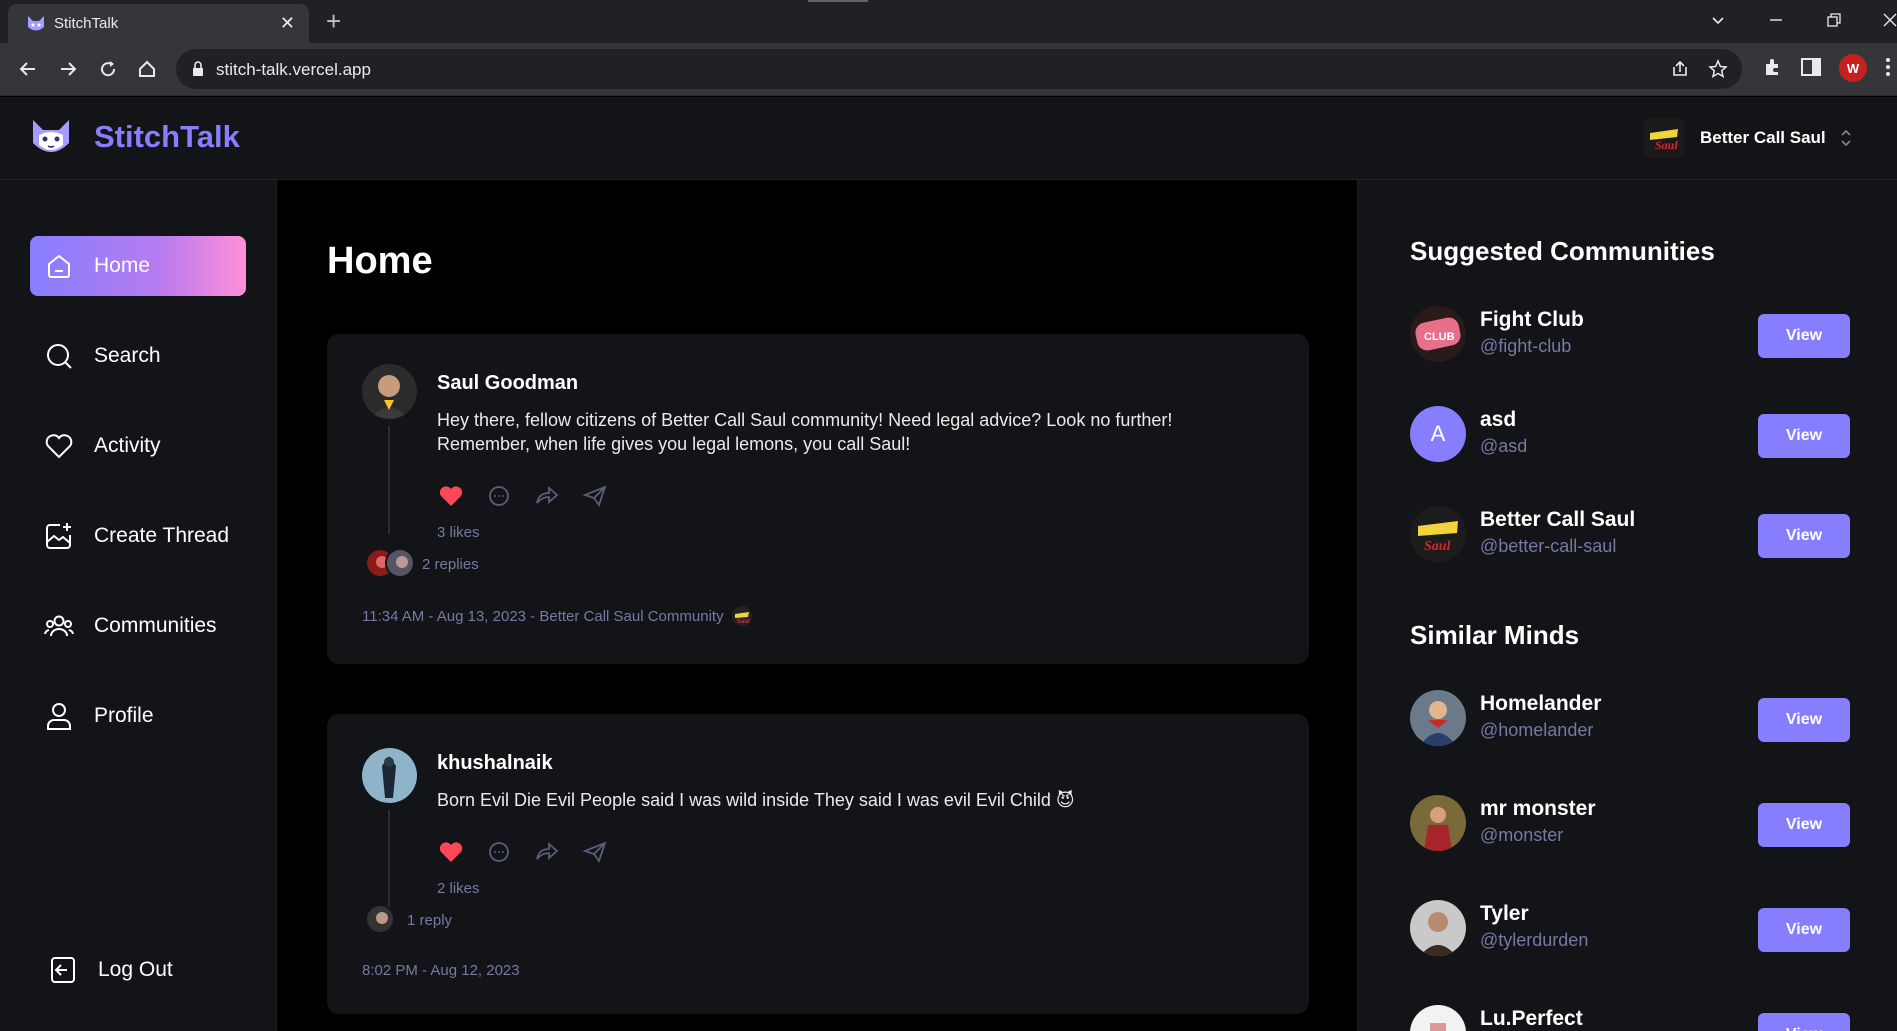  What do you see at coordinates (959, 69) in the screenshot?
I see `address-bar: stitch-talk.vercel.app` at bounding box center [959, 69].